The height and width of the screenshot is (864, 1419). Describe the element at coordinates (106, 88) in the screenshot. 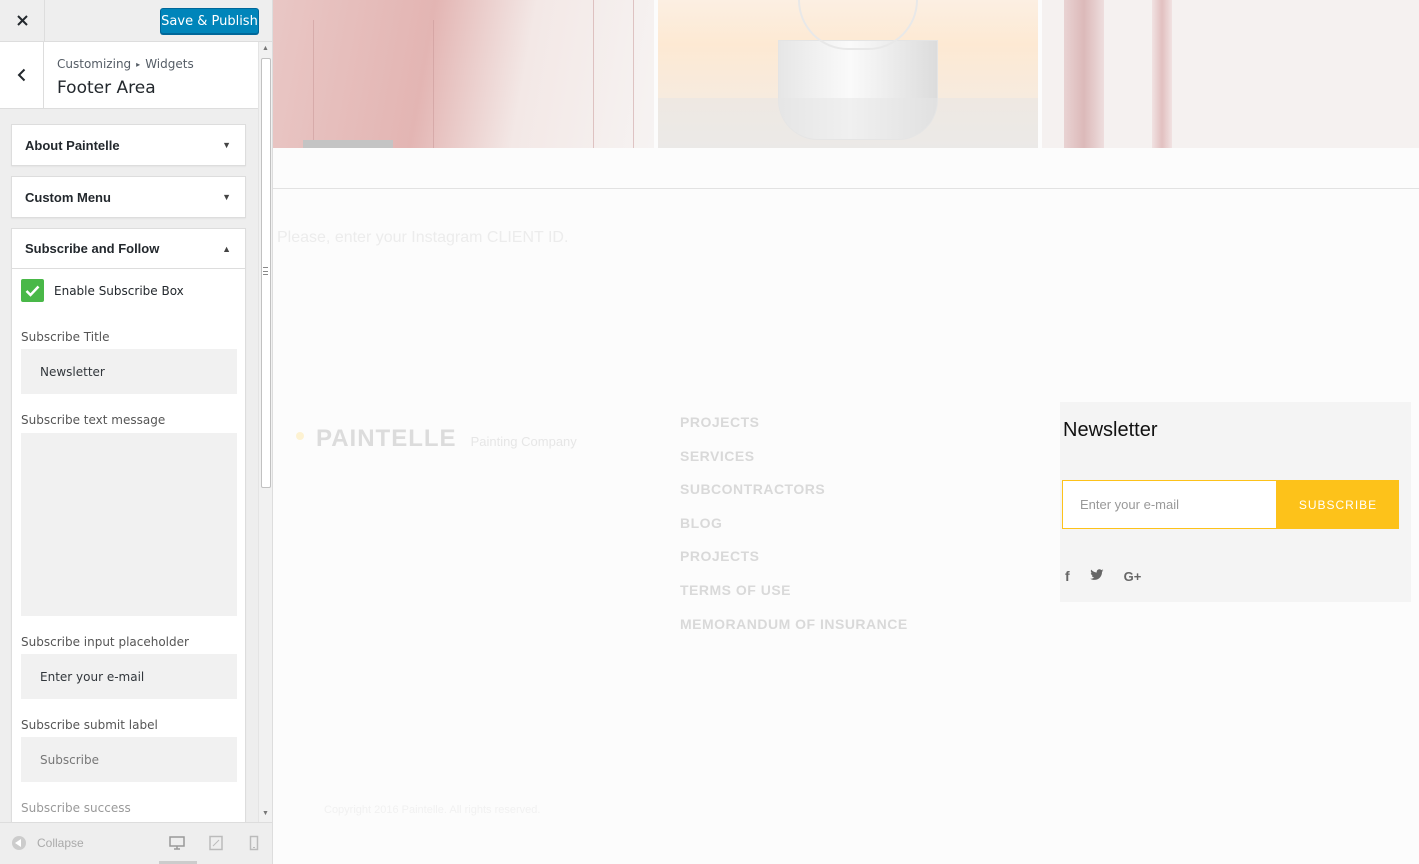

I see `section-title: Footer Area` at that location.